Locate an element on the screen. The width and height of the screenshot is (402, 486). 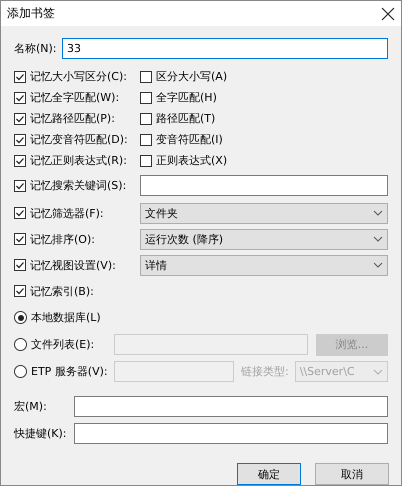
keyword-field is located at coordinates (264, 185).